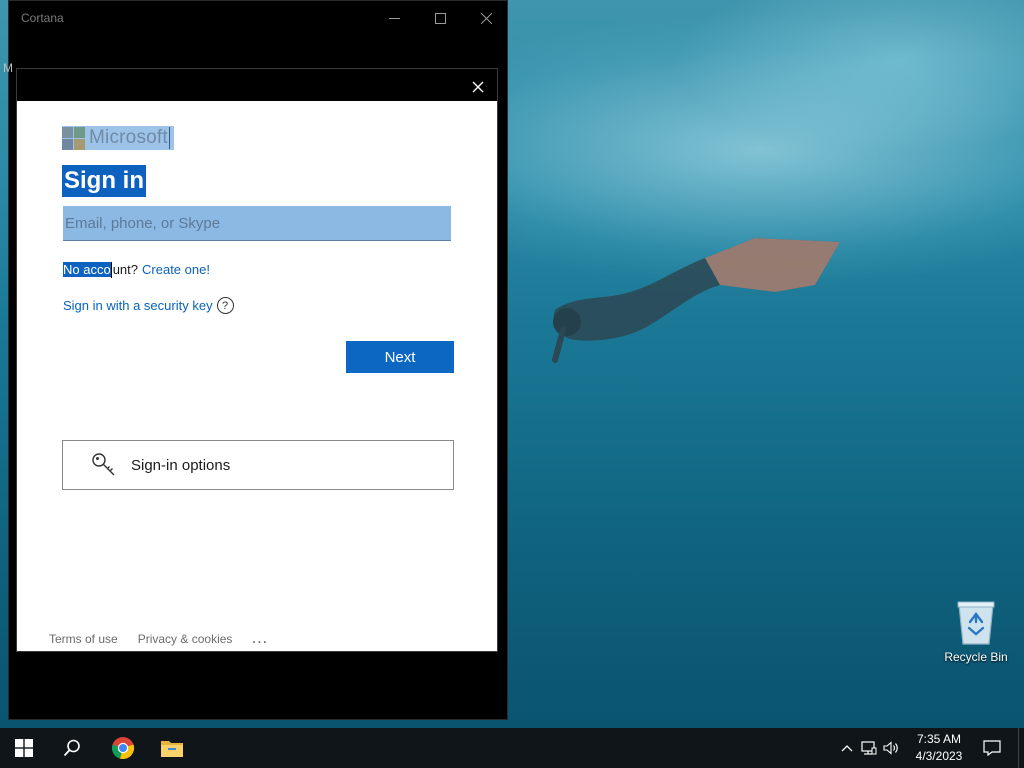  I want to click on show-desktop-button, so click(1021, 748).